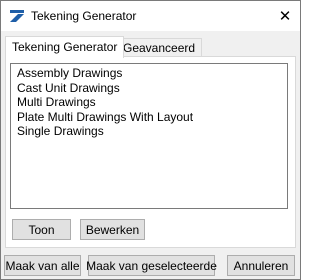 The width and height of the screenshot is (320, 280). Describe the element at coordinates (152, 131) in the screenshot. I see `list-item: Single Drawings` at that location.